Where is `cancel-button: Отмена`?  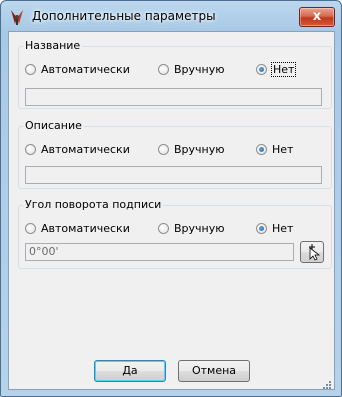 cancel-button: Отмена is located at coordinates (214, 371).